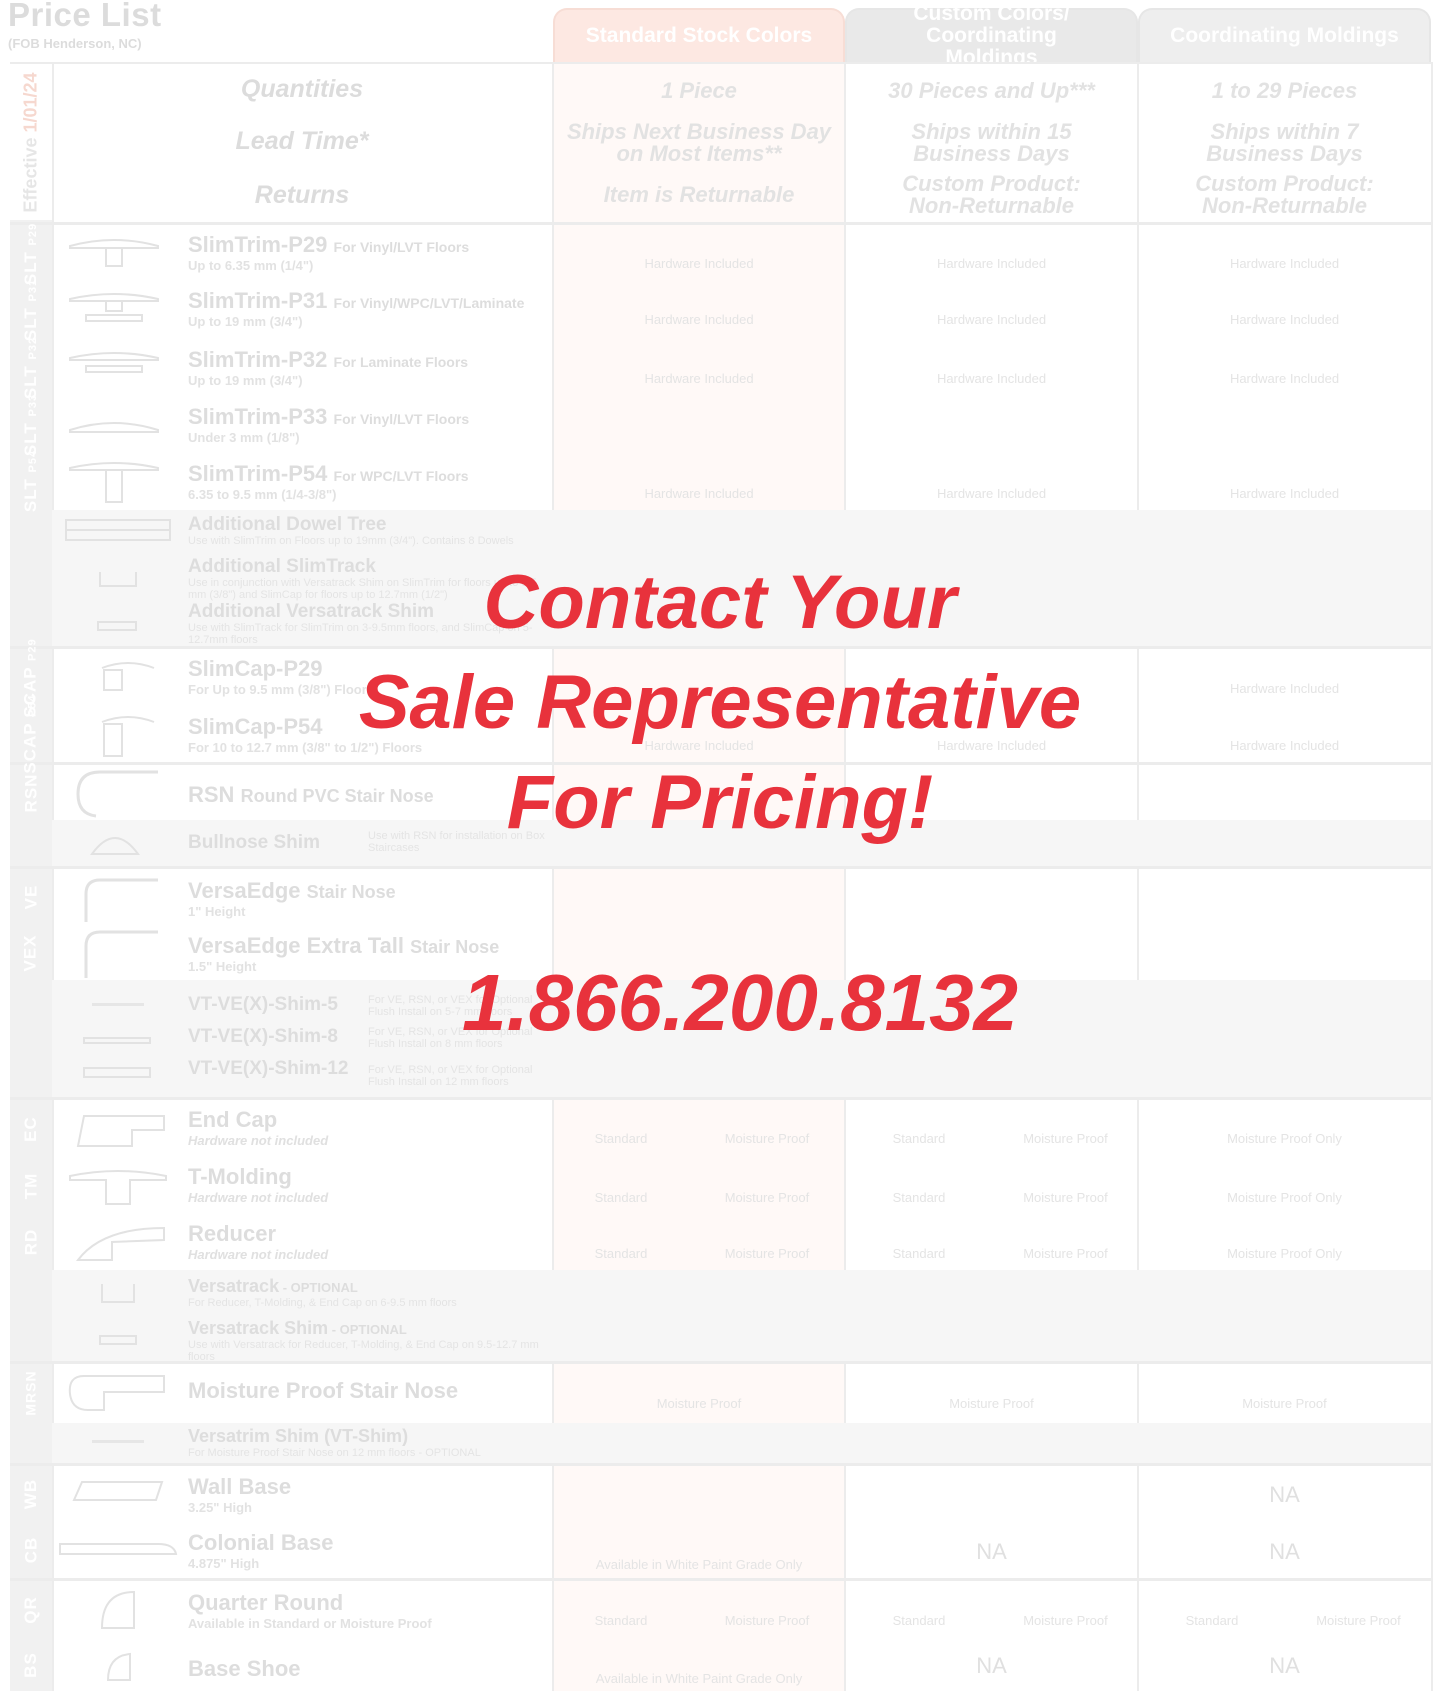  What do you see at coordinates (30, 1129) in the screenshot?
I see `side-tag-ec: EC` at bounding box center [30, 1129].